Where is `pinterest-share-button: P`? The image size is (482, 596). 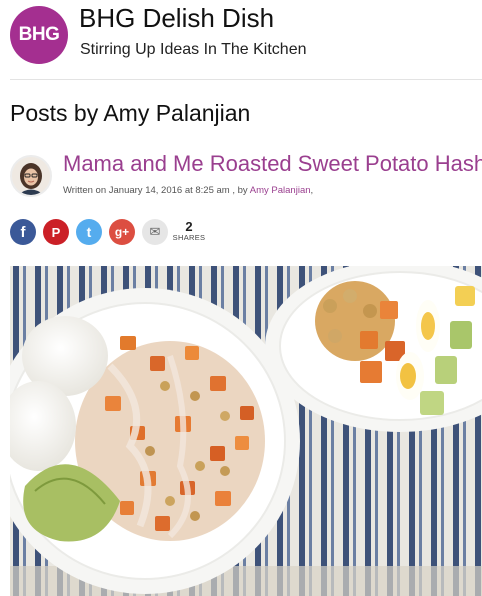 pinterest-share-button: P is located at coordinates (56, 232).